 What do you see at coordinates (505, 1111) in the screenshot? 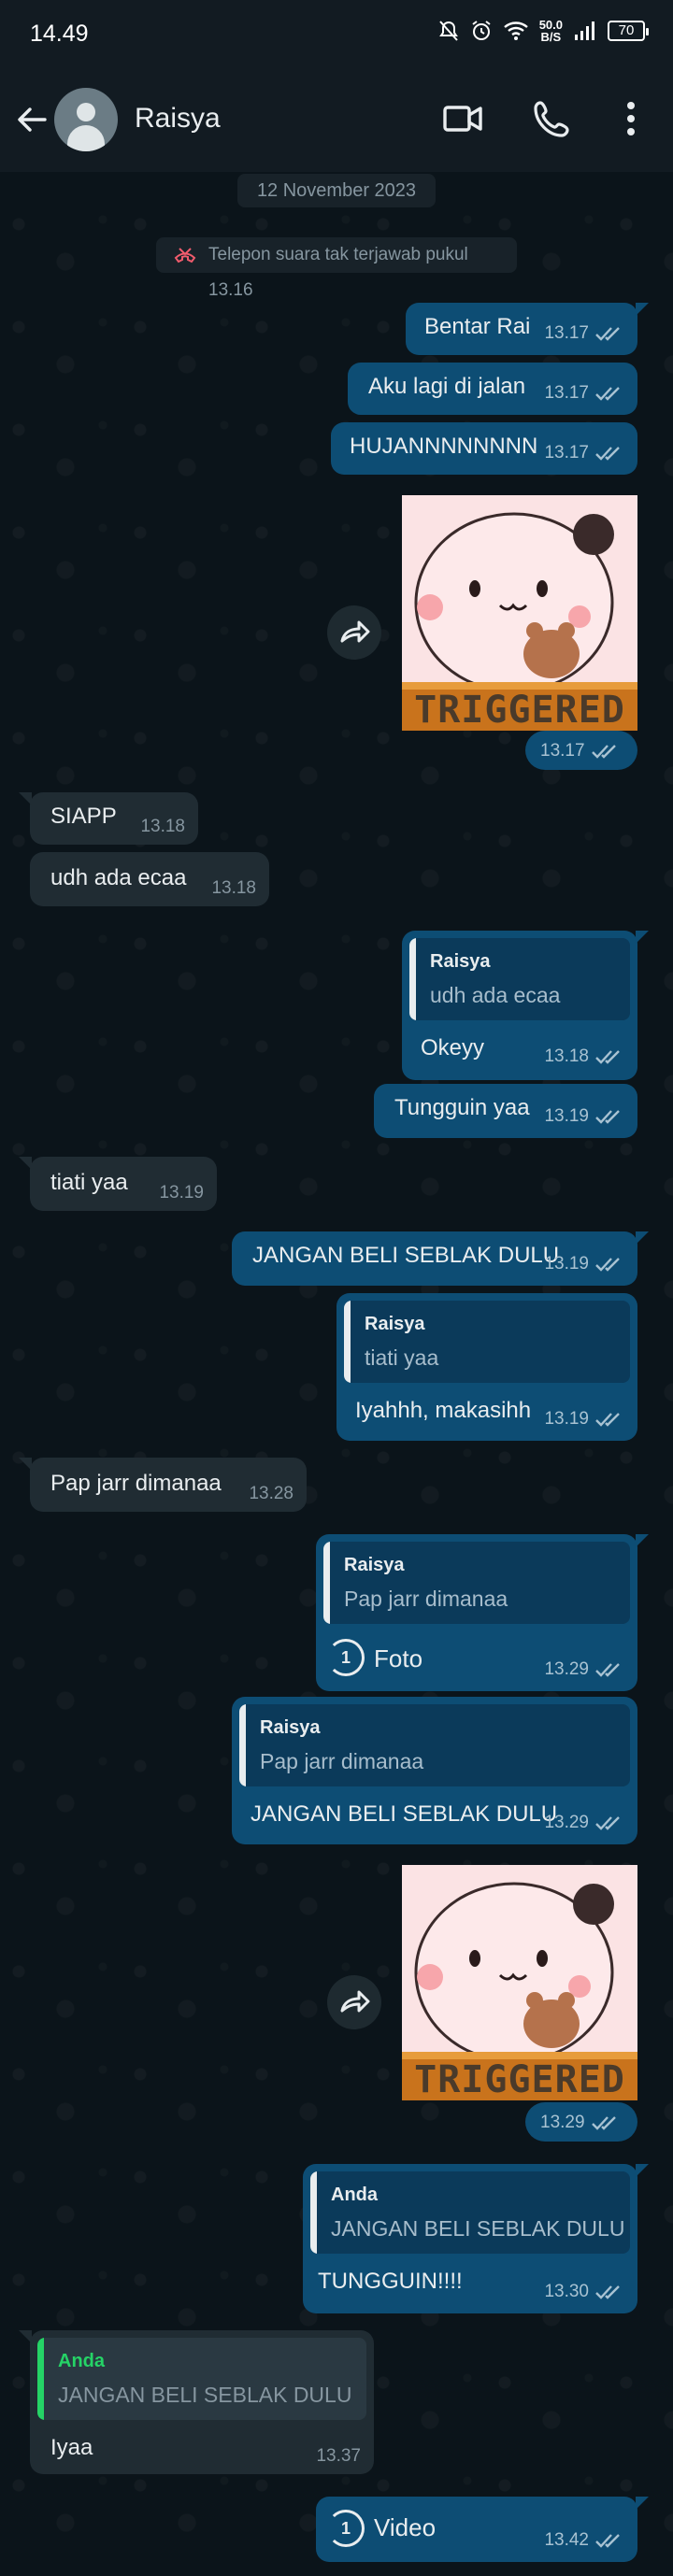
I see `message-outgoing: Tungguin yaa 13.19` at bounding box center [505, 1111].